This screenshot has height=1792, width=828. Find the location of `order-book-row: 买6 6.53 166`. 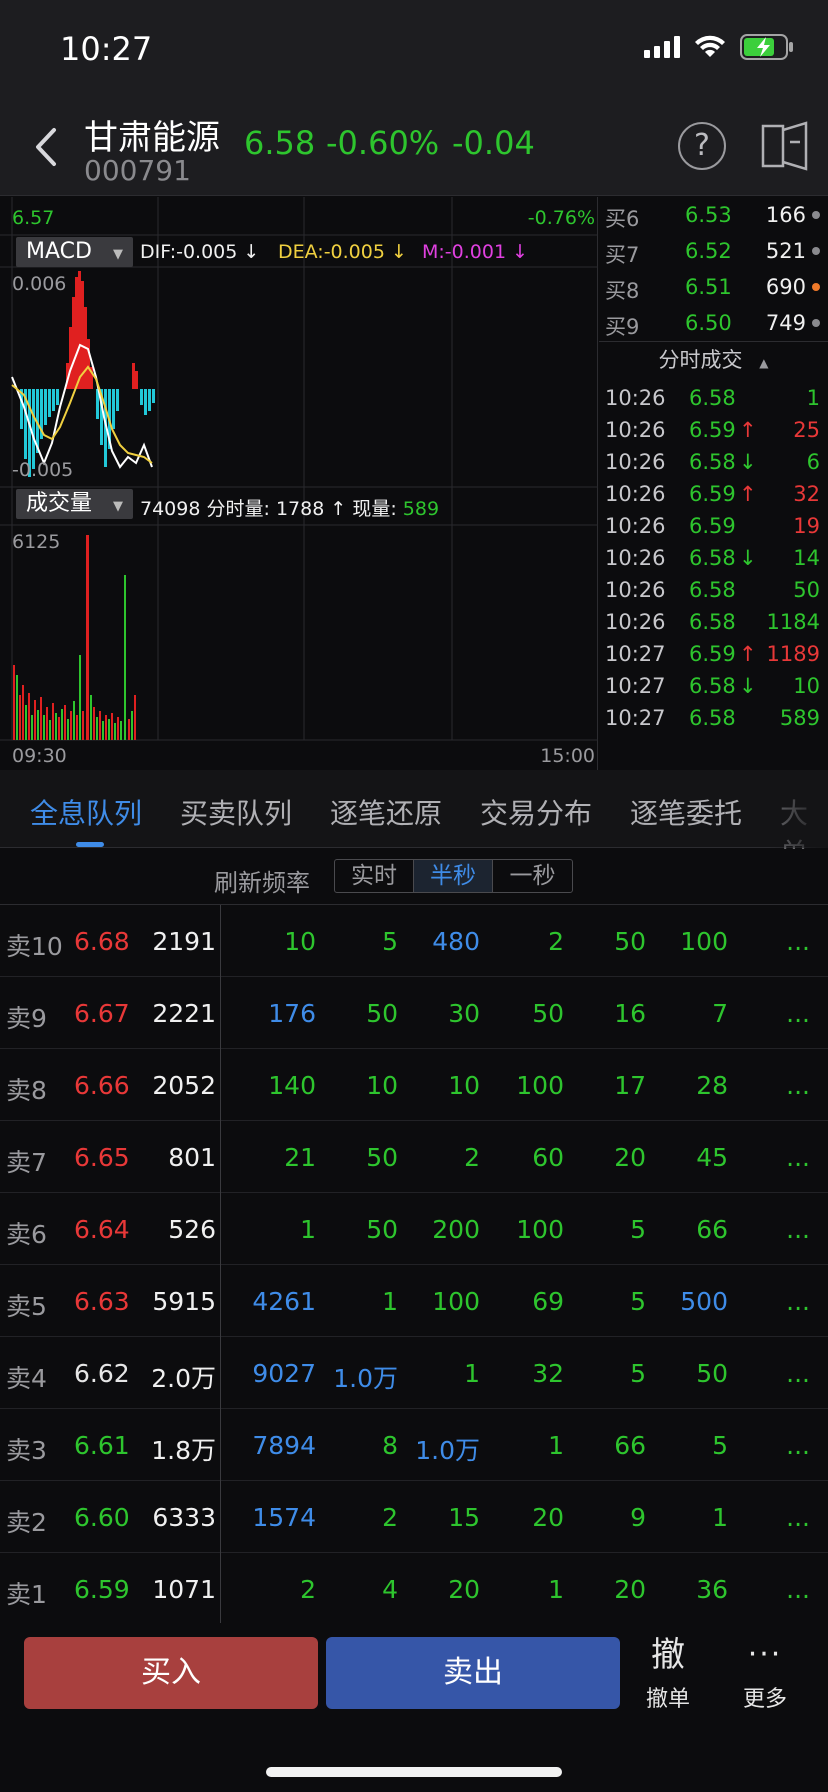

order-book-row: 买6 6.53 166 is located at coordinates (713, 215).